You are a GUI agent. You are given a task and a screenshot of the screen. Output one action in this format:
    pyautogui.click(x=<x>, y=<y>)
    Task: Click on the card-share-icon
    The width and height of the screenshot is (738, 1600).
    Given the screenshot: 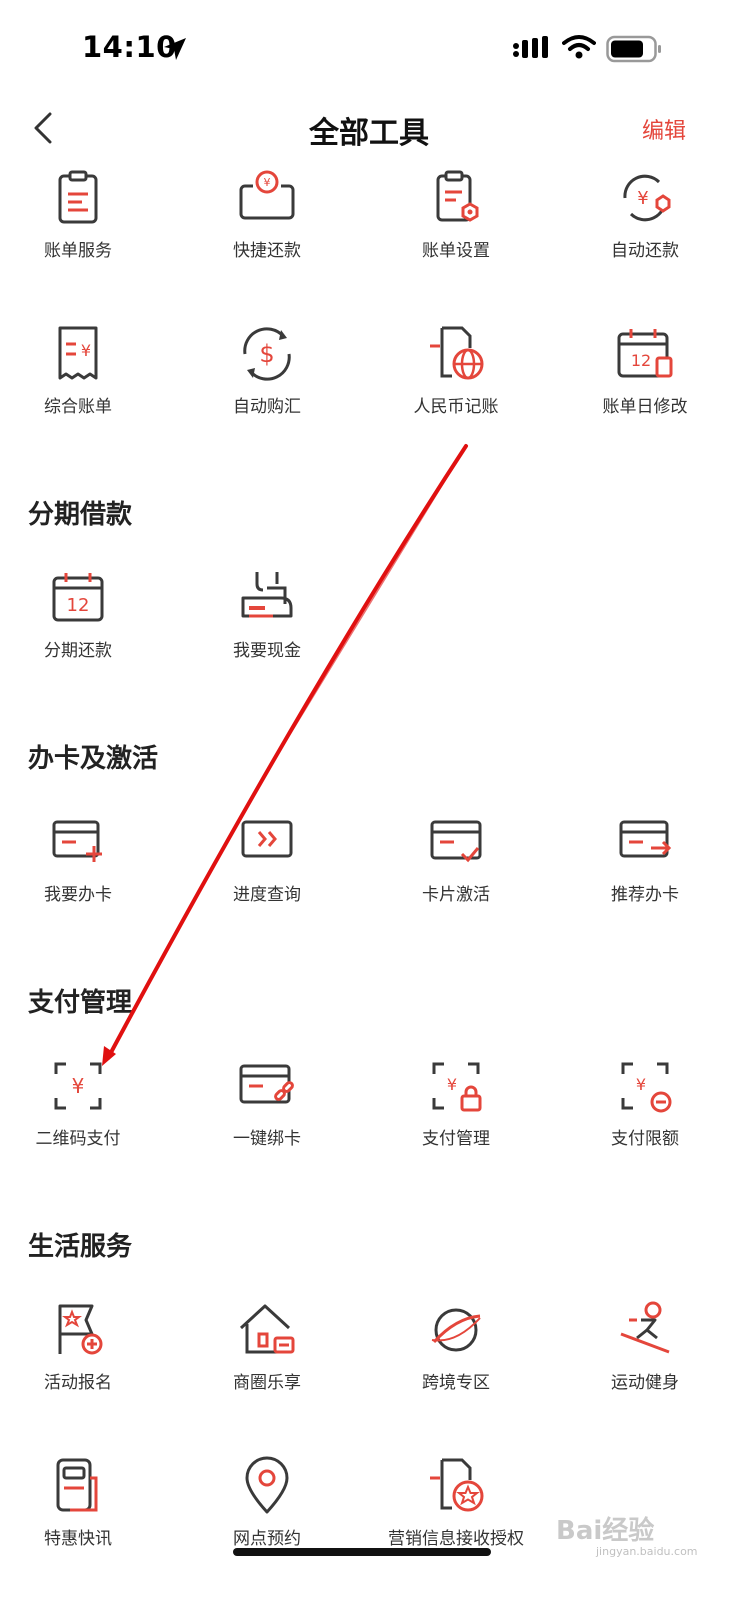 What is the action you would take?
    pyautogui.click(x=645, y=839)
    